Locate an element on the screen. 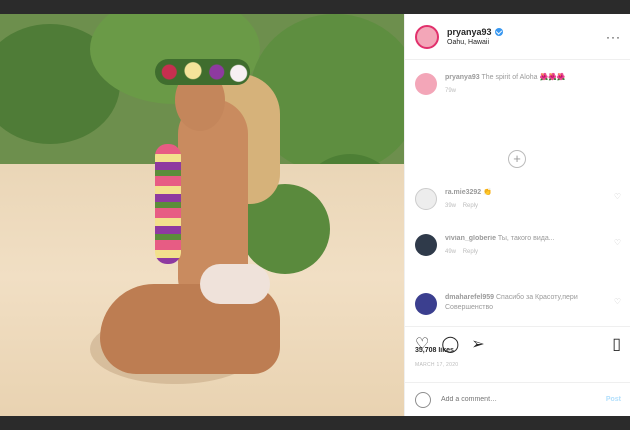  caption-text: pryanya93 The spirit of Aloha 🌺🌺🌺 is located at coordinates (533, 78).